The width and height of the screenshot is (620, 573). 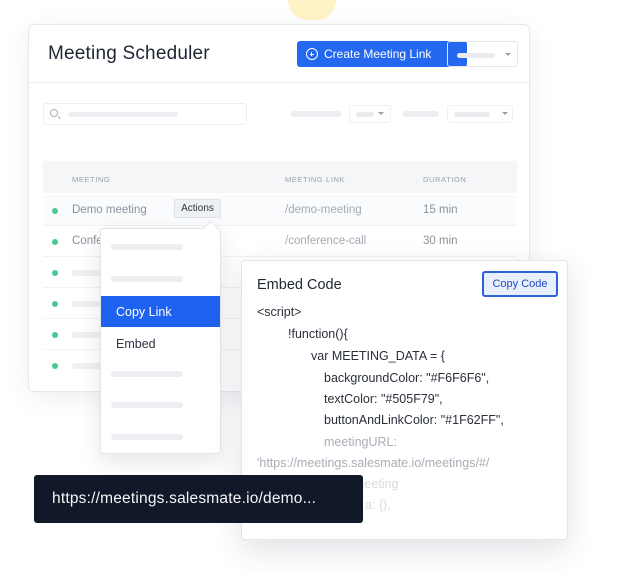 I want to click on column-header-meeting: MEETING, so click(x=91, y=179).